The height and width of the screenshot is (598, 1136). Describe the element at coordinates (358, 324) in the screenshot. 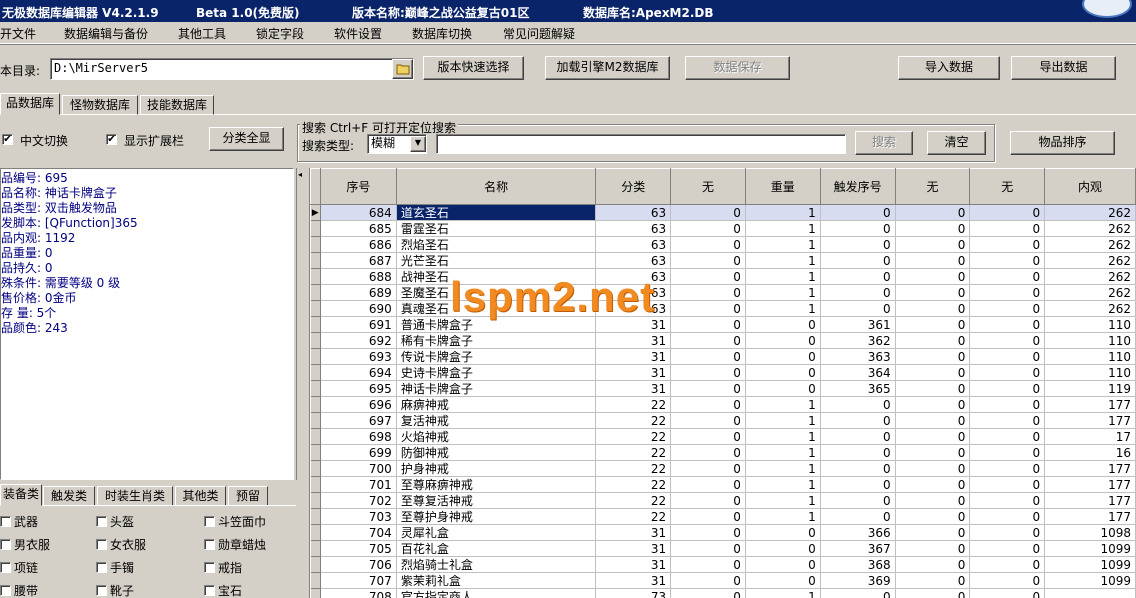

I see `table-cell: 691` at that location.